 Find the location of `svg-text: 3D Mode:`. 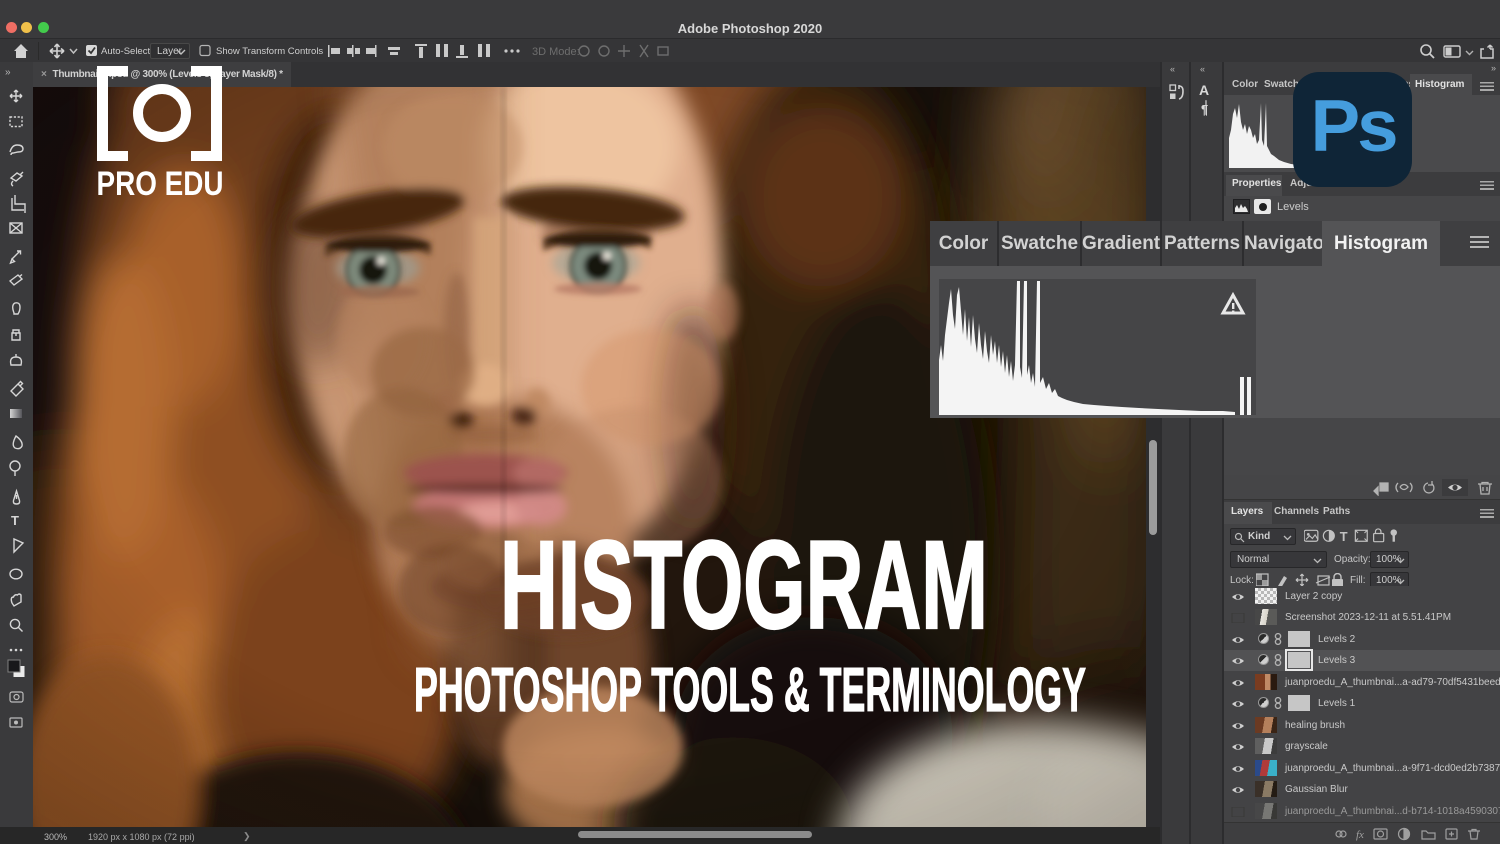

svg-text: 3D Mode: is located at coordinates (556, 52).